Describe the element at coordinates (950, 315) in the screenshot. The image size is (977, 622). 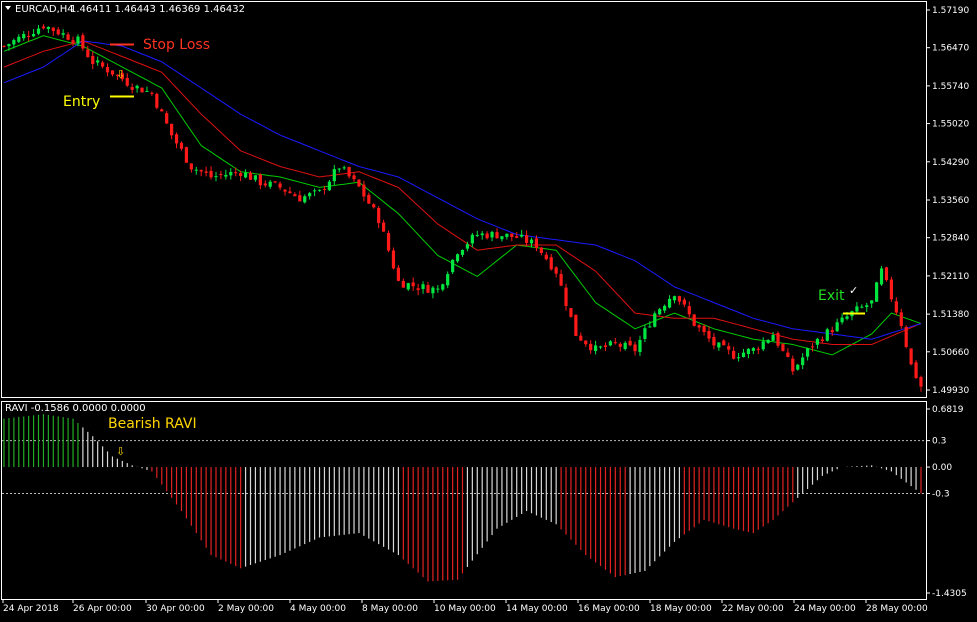
I see `price-tick-label: 1.51380` at that location.